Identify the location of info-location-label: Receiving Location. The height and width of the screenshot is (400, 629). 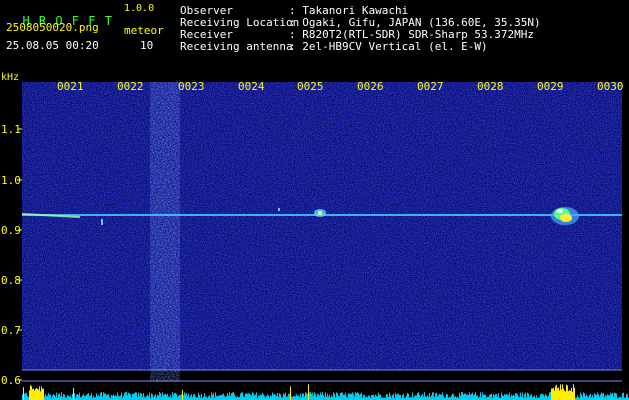
(240, 22).